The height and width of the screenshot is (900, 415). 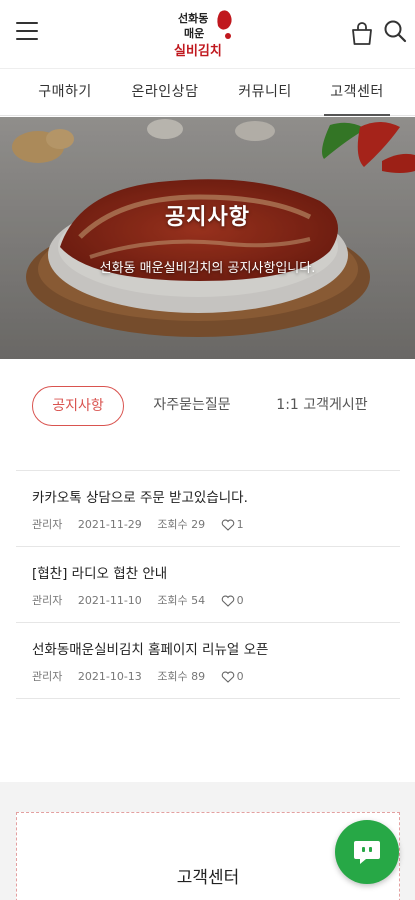 I want to click on post-title: 카카오톡 상담으로 주문 받고있습니다., so click(x=216, y=498).